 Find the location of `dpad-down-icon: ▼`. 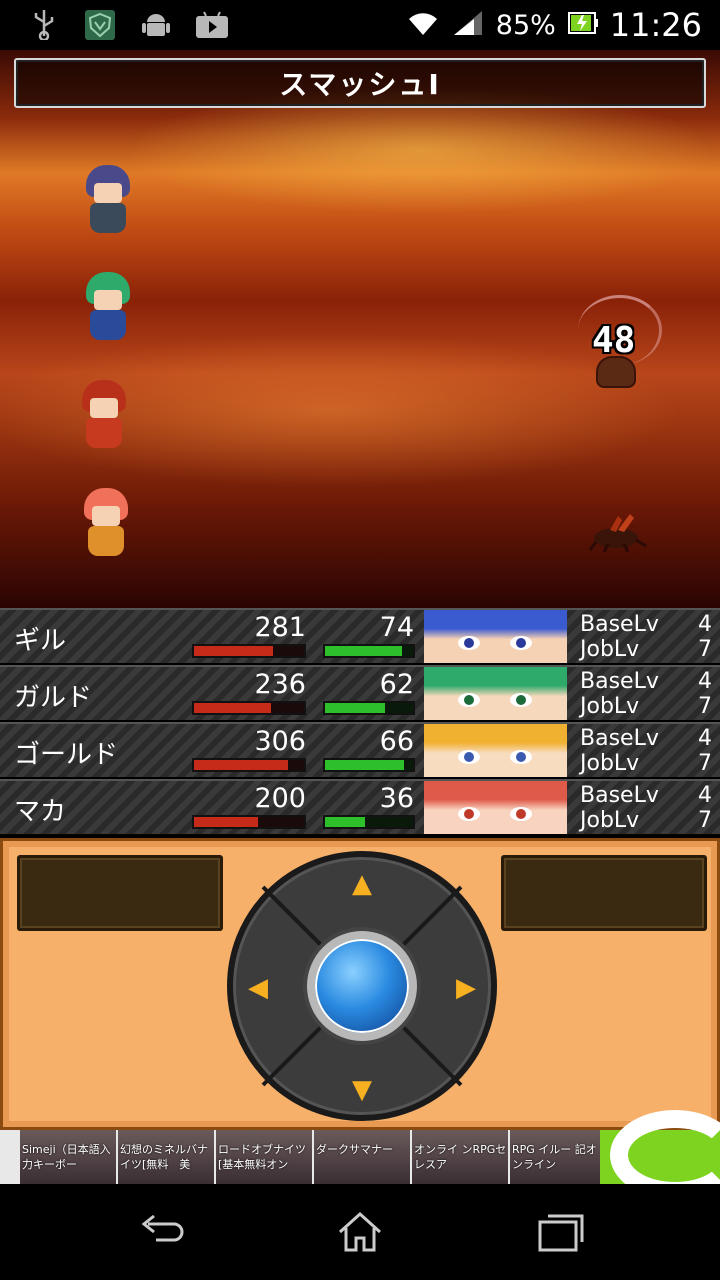

dpad-down-icon: ▼ is located at coordinates (362, 1090).